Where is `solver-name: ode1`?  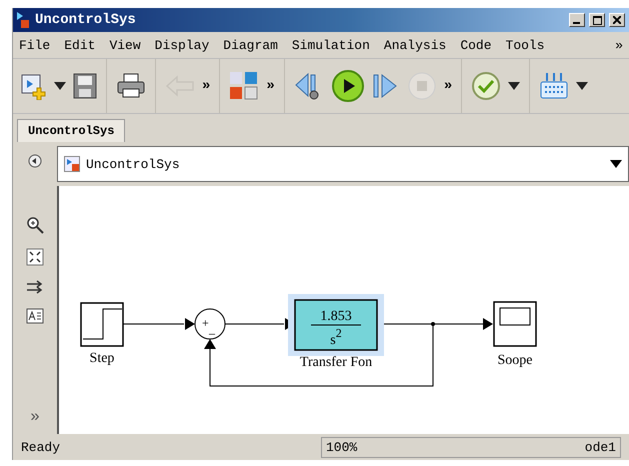 solver-name: ode1 is located at coordinates (600, 447).